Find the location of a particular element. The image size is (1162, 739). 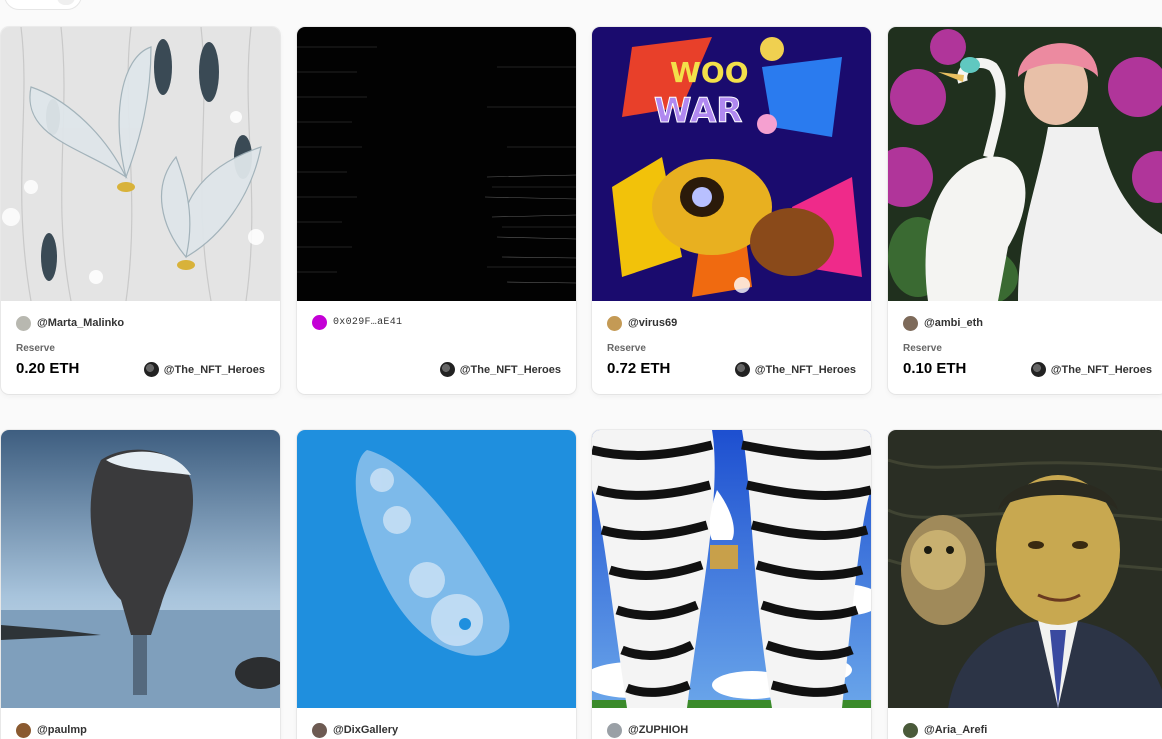

creator: @ambi_eth is located at coordinates (943, 323).